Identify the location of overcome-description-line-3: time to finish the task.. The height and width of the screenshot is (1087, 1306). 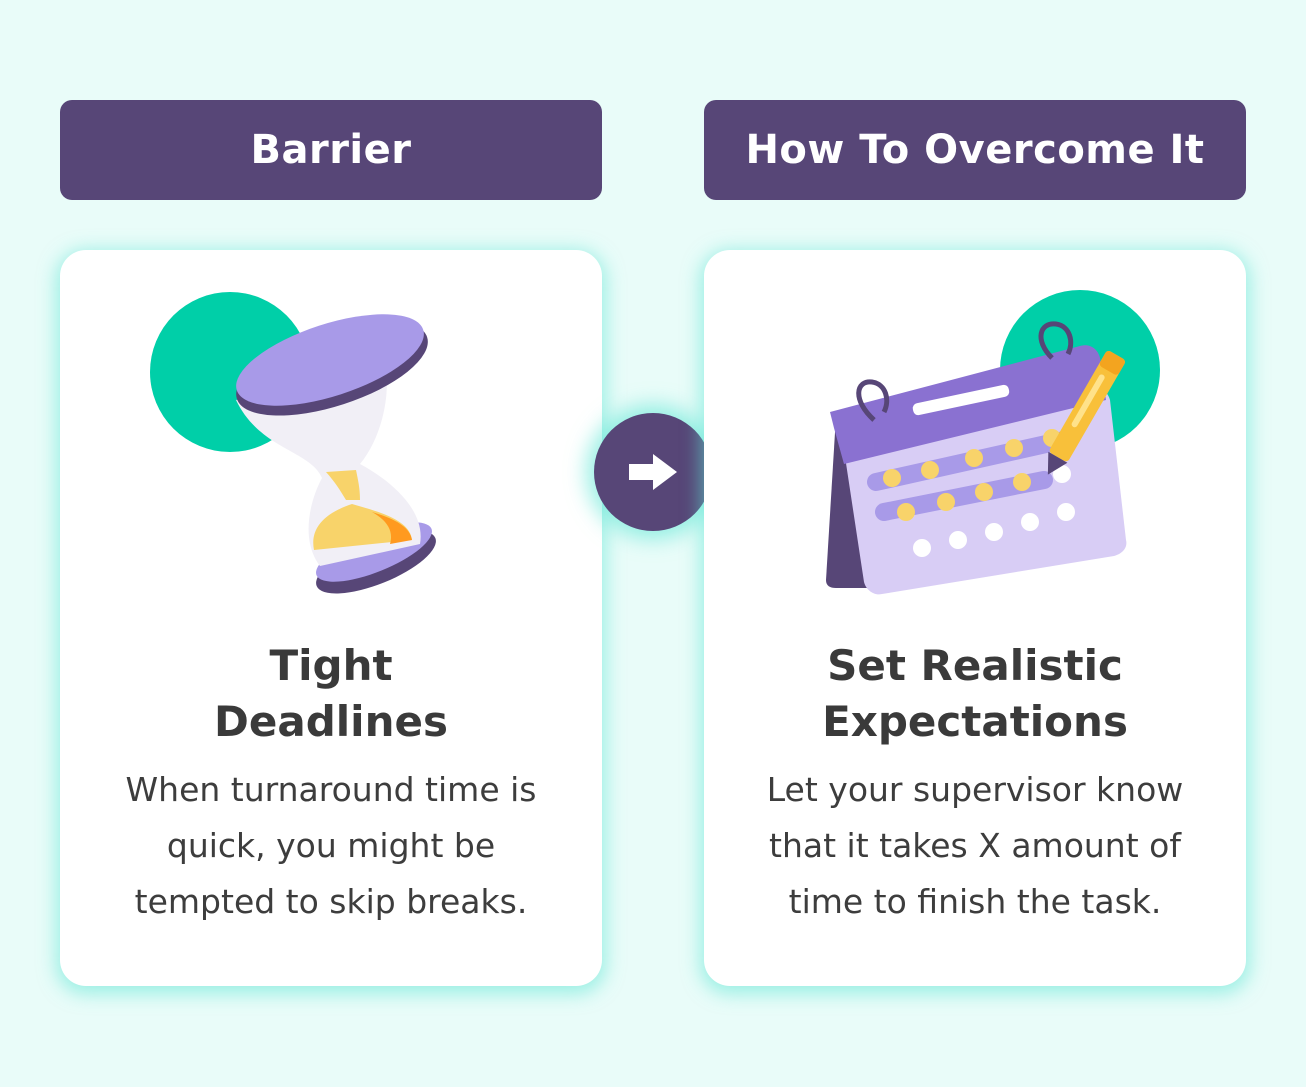
(975, 901).